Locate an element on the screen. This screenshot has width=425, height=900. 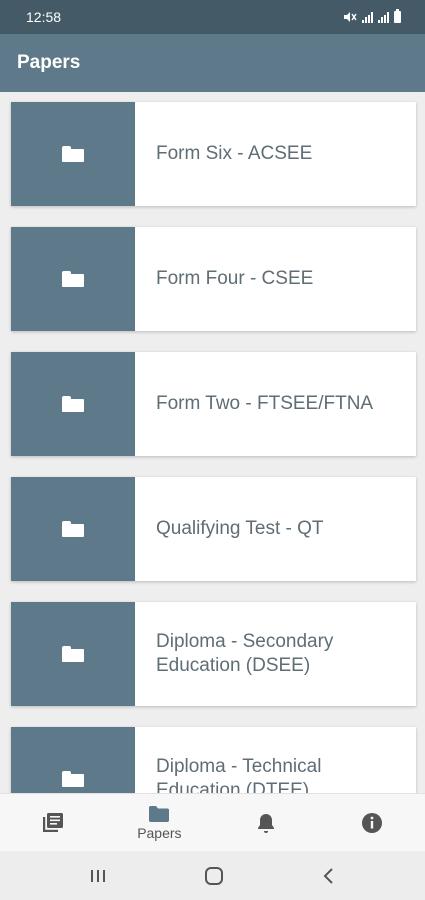
paper-card-qt: Qualifying Test - QT is located at coordinates (213, 529).